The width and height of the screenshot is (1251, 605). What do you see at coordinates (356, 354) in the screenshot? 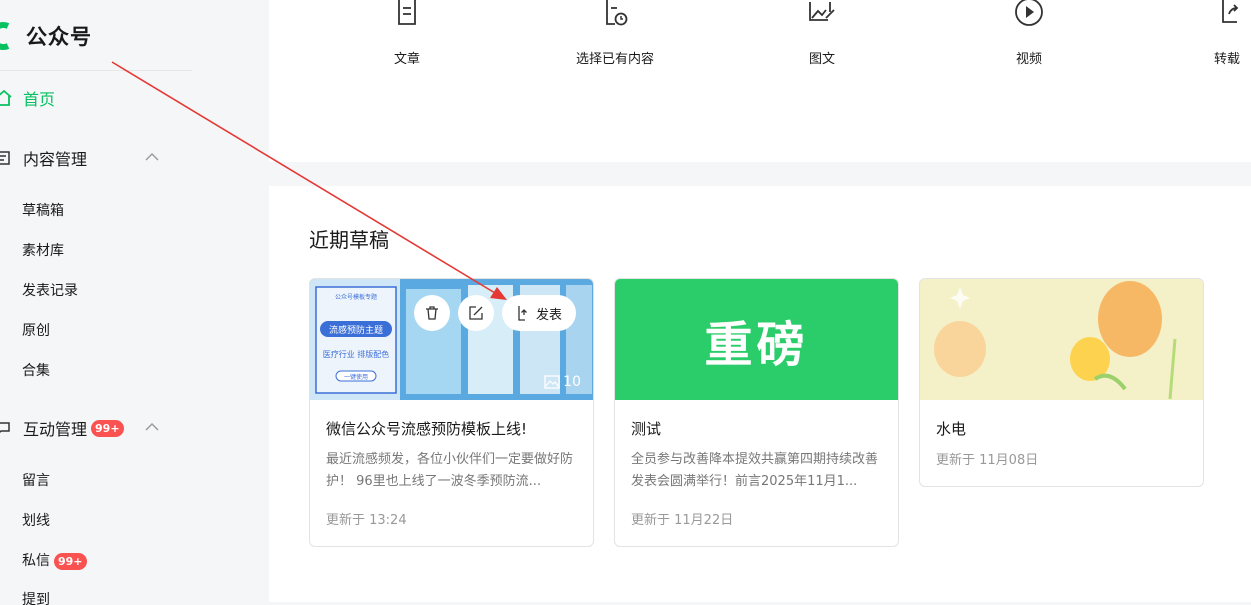
I see `cover-sub: 医疗行业 排版配色` at bounding box center [356, 354].